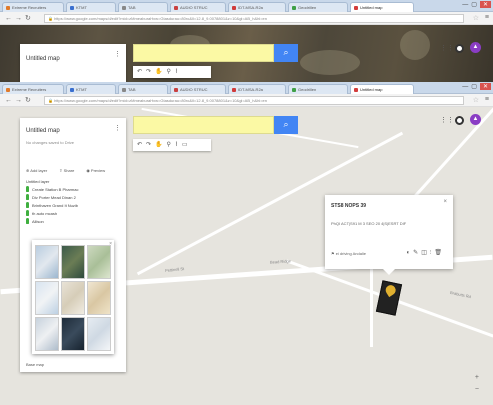  I want to click on basemap-satellite-tile, so click(73, 262).